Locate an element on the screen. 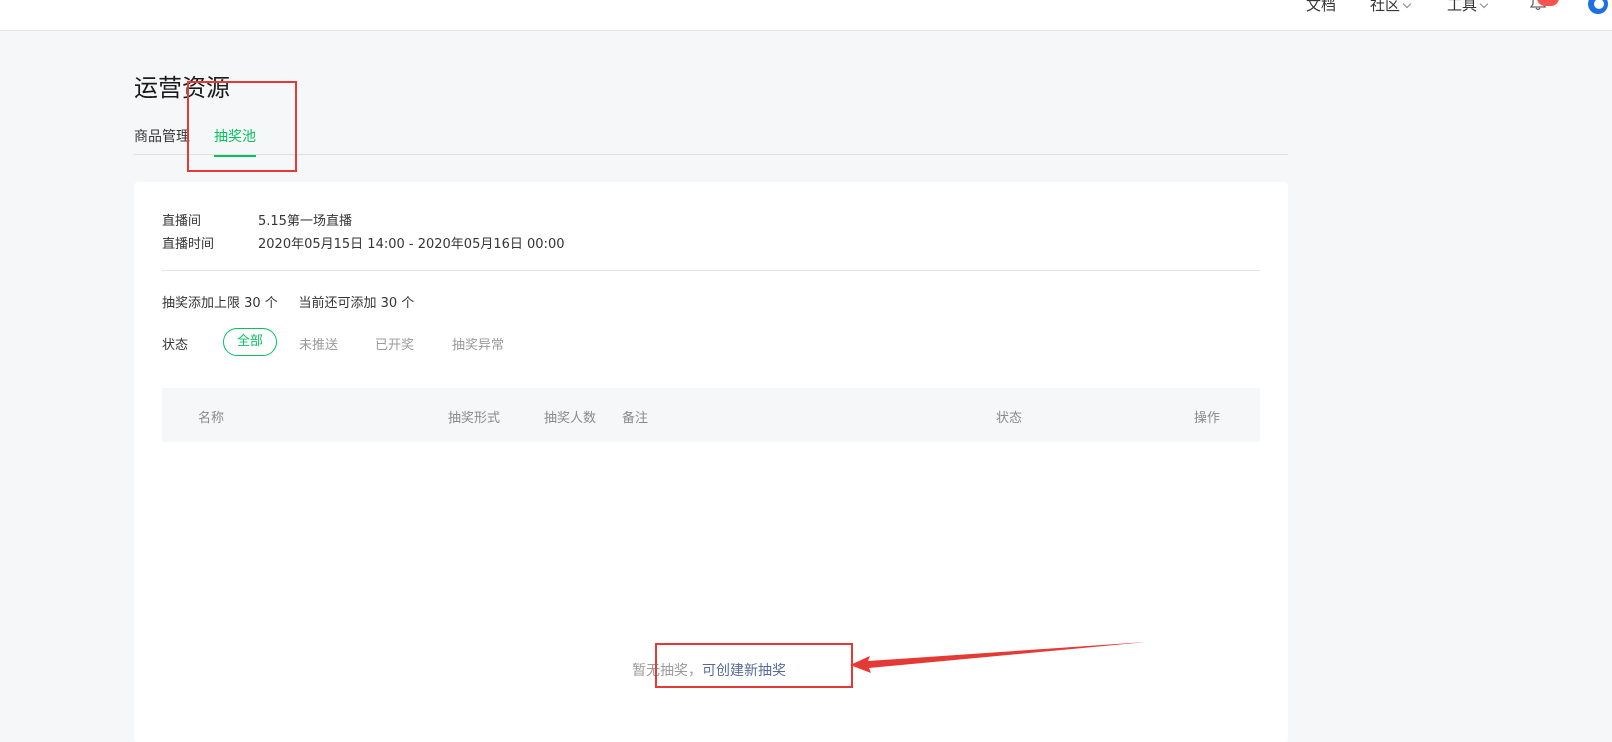 Image resolution: width=1612 pixels, height=742 pixels. empty-state-text: 暂无抽奖， is located at coordinates (667, 671).